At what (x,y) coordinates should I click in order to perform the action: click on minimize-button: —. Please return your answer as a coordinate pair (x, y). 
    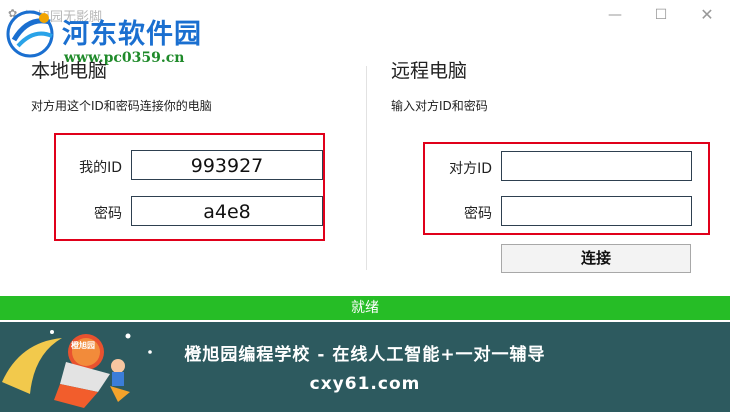
    Looking at the image, I should click on (615, 15).